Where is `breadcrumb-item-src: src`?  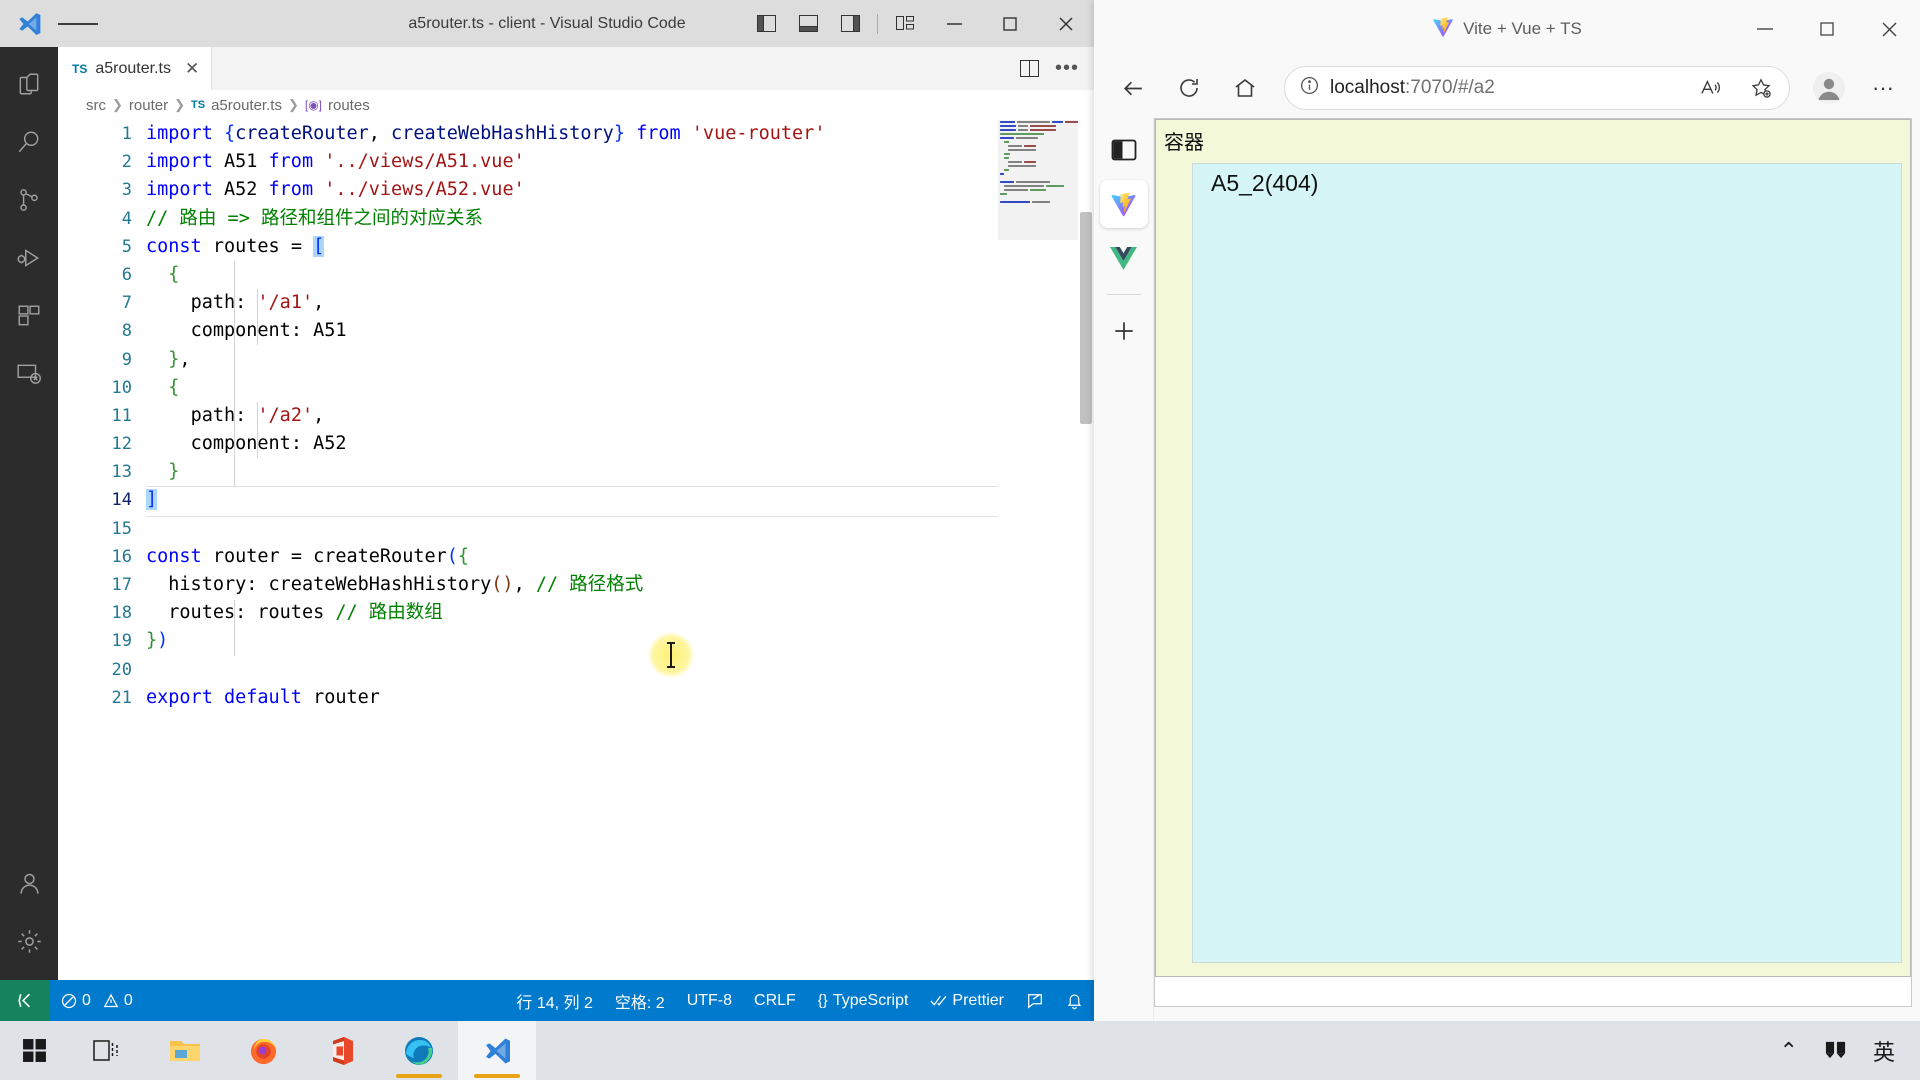
breadcrumb-item-src: src is located at coordinates (96, 105).